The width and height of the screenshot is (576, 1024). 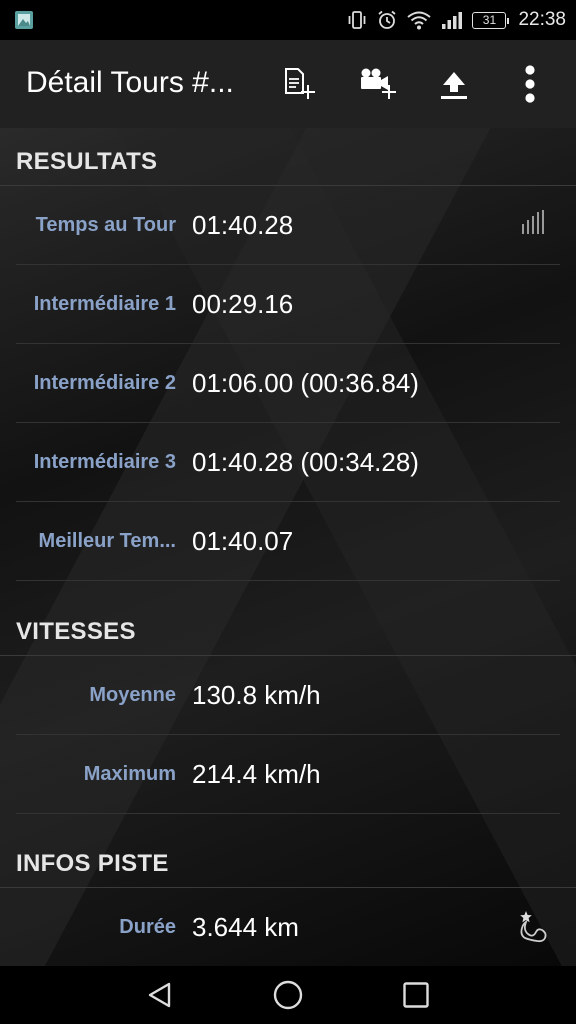 I want to click on row-best-time: Meilleur Tem... 01:40.07, so click(x=288, y=541).